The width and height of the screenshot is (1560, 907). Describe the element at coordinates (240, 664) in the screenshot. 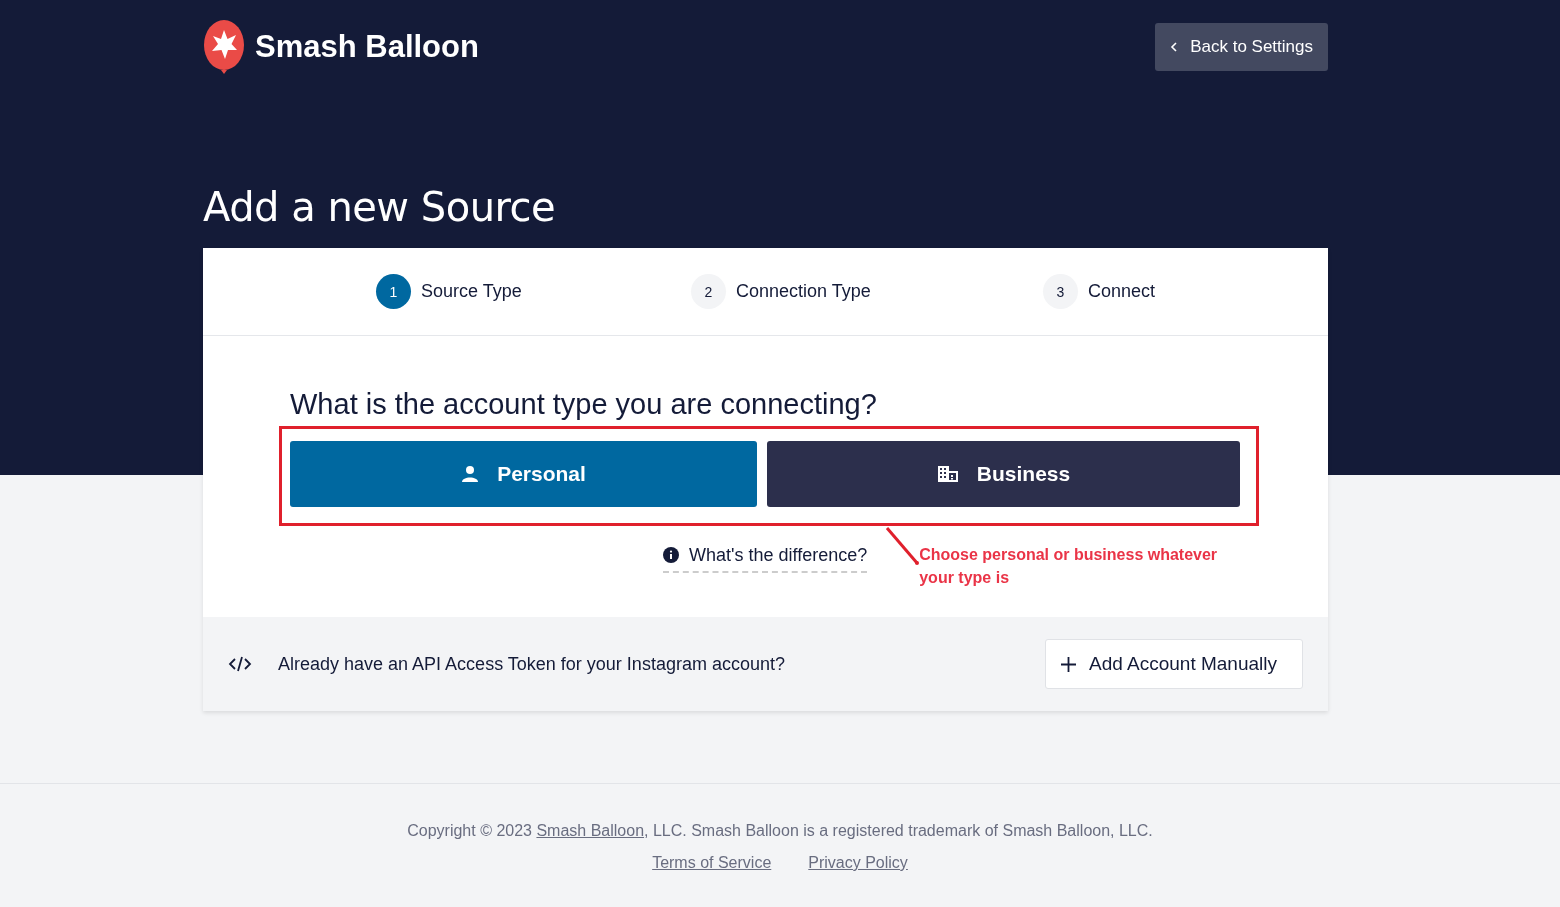

I see `code-icon` at that location.